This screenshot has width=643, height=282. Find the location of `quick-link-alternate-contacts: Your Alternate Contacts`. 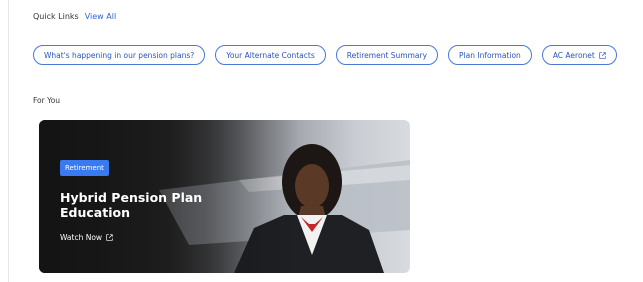

quick-link-alternate-contacts: Your Alternate Contacts is located at coordinates (270, 55).